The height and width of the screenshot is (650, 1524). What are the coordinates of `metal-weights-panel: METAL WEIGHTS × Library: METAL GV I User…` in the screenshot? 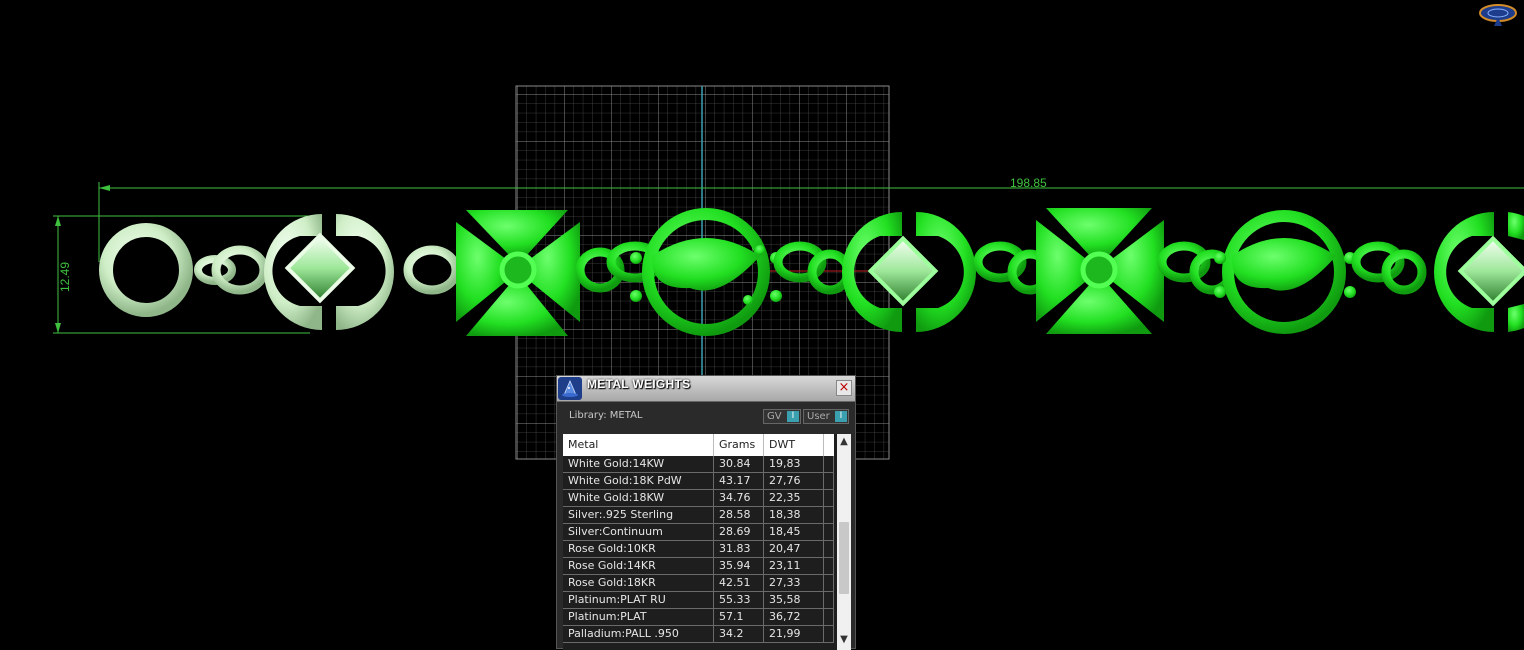 It's located at (706, 512).